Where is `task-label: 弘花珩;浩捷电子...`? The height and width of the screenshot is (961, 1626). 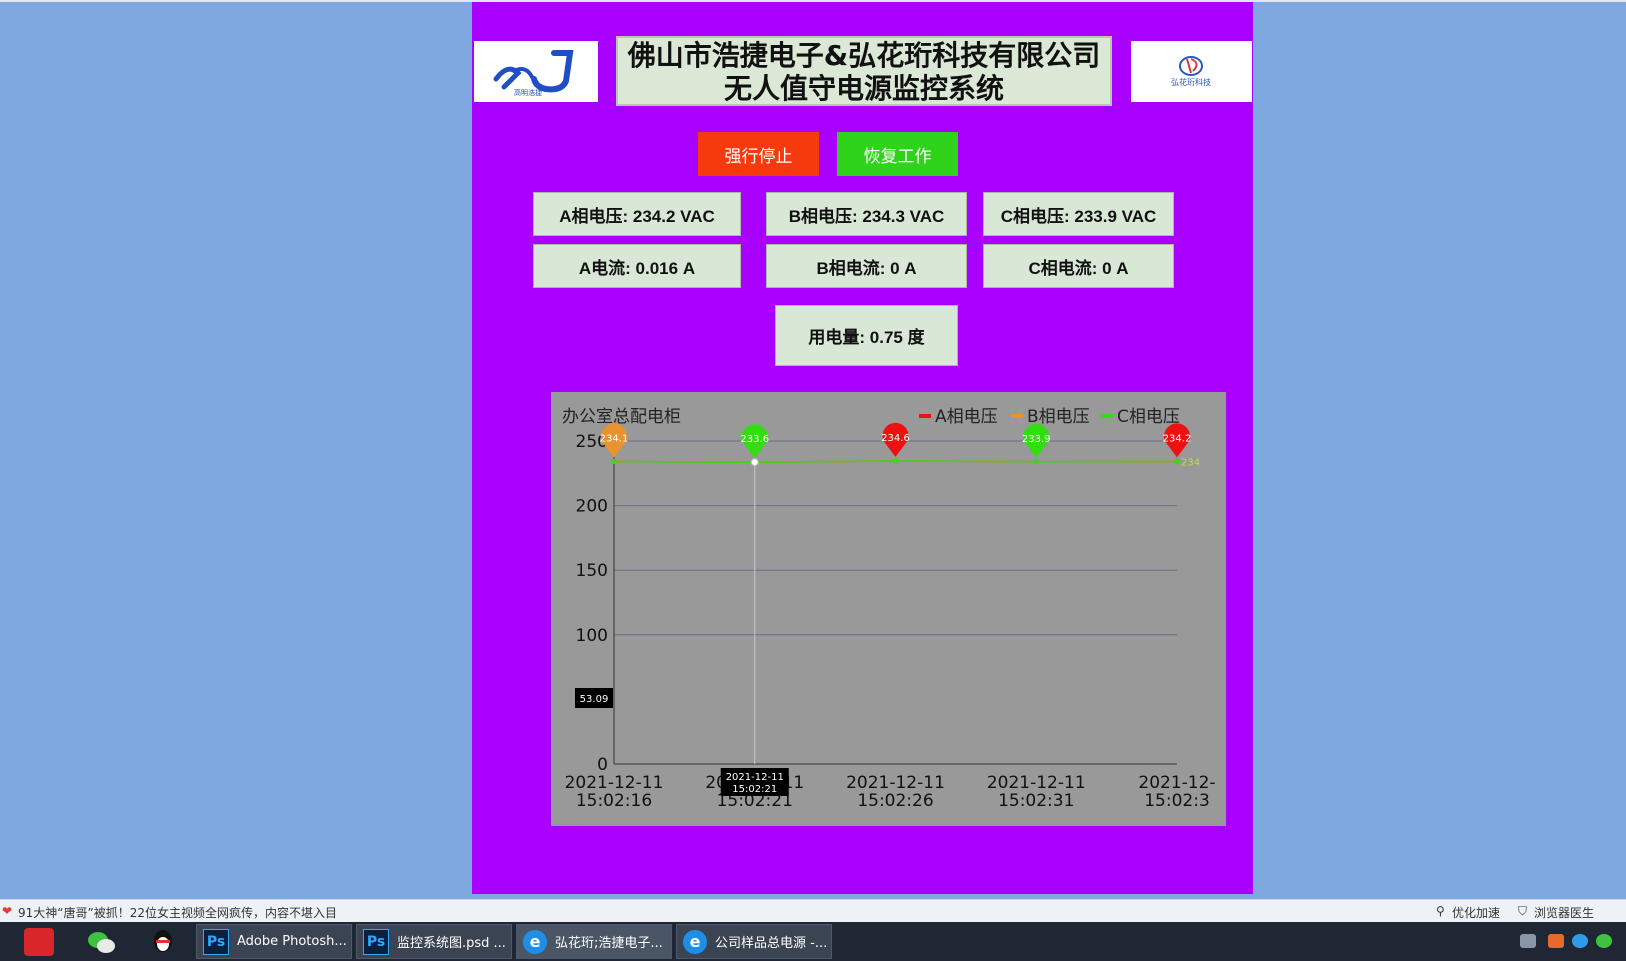 task-label: 弘花珩;浩捷电子... is located at coordinates (609, 943).